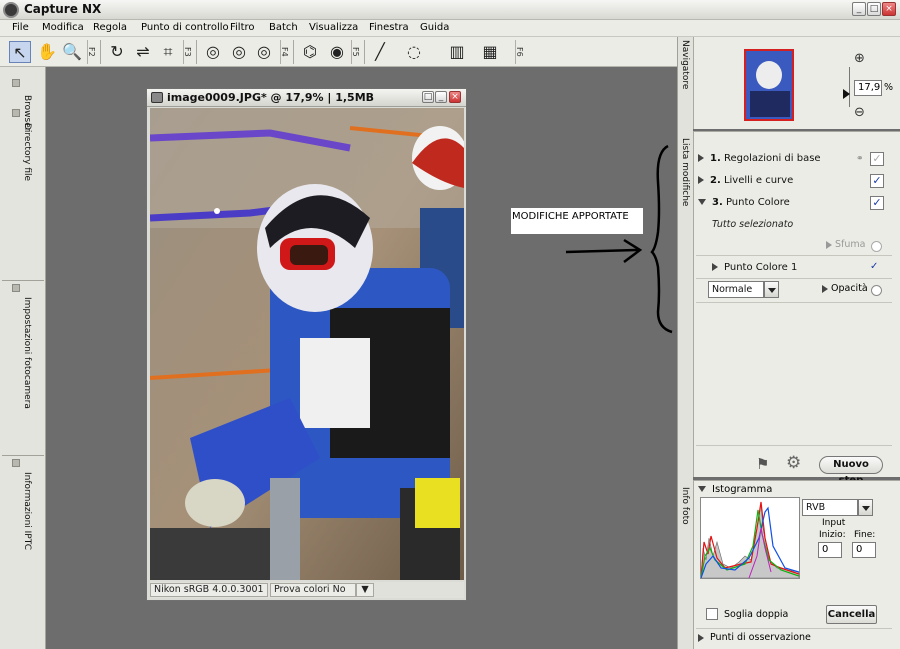  I want to click on control-point-item: Punto Colore 1, so click(792, 268).